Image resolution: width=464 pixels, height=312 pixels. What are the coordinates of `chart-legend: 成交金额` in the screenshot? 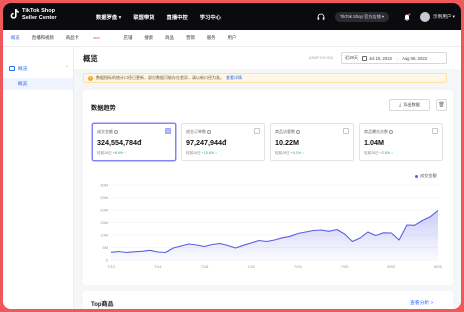 It's located at (426, 176).